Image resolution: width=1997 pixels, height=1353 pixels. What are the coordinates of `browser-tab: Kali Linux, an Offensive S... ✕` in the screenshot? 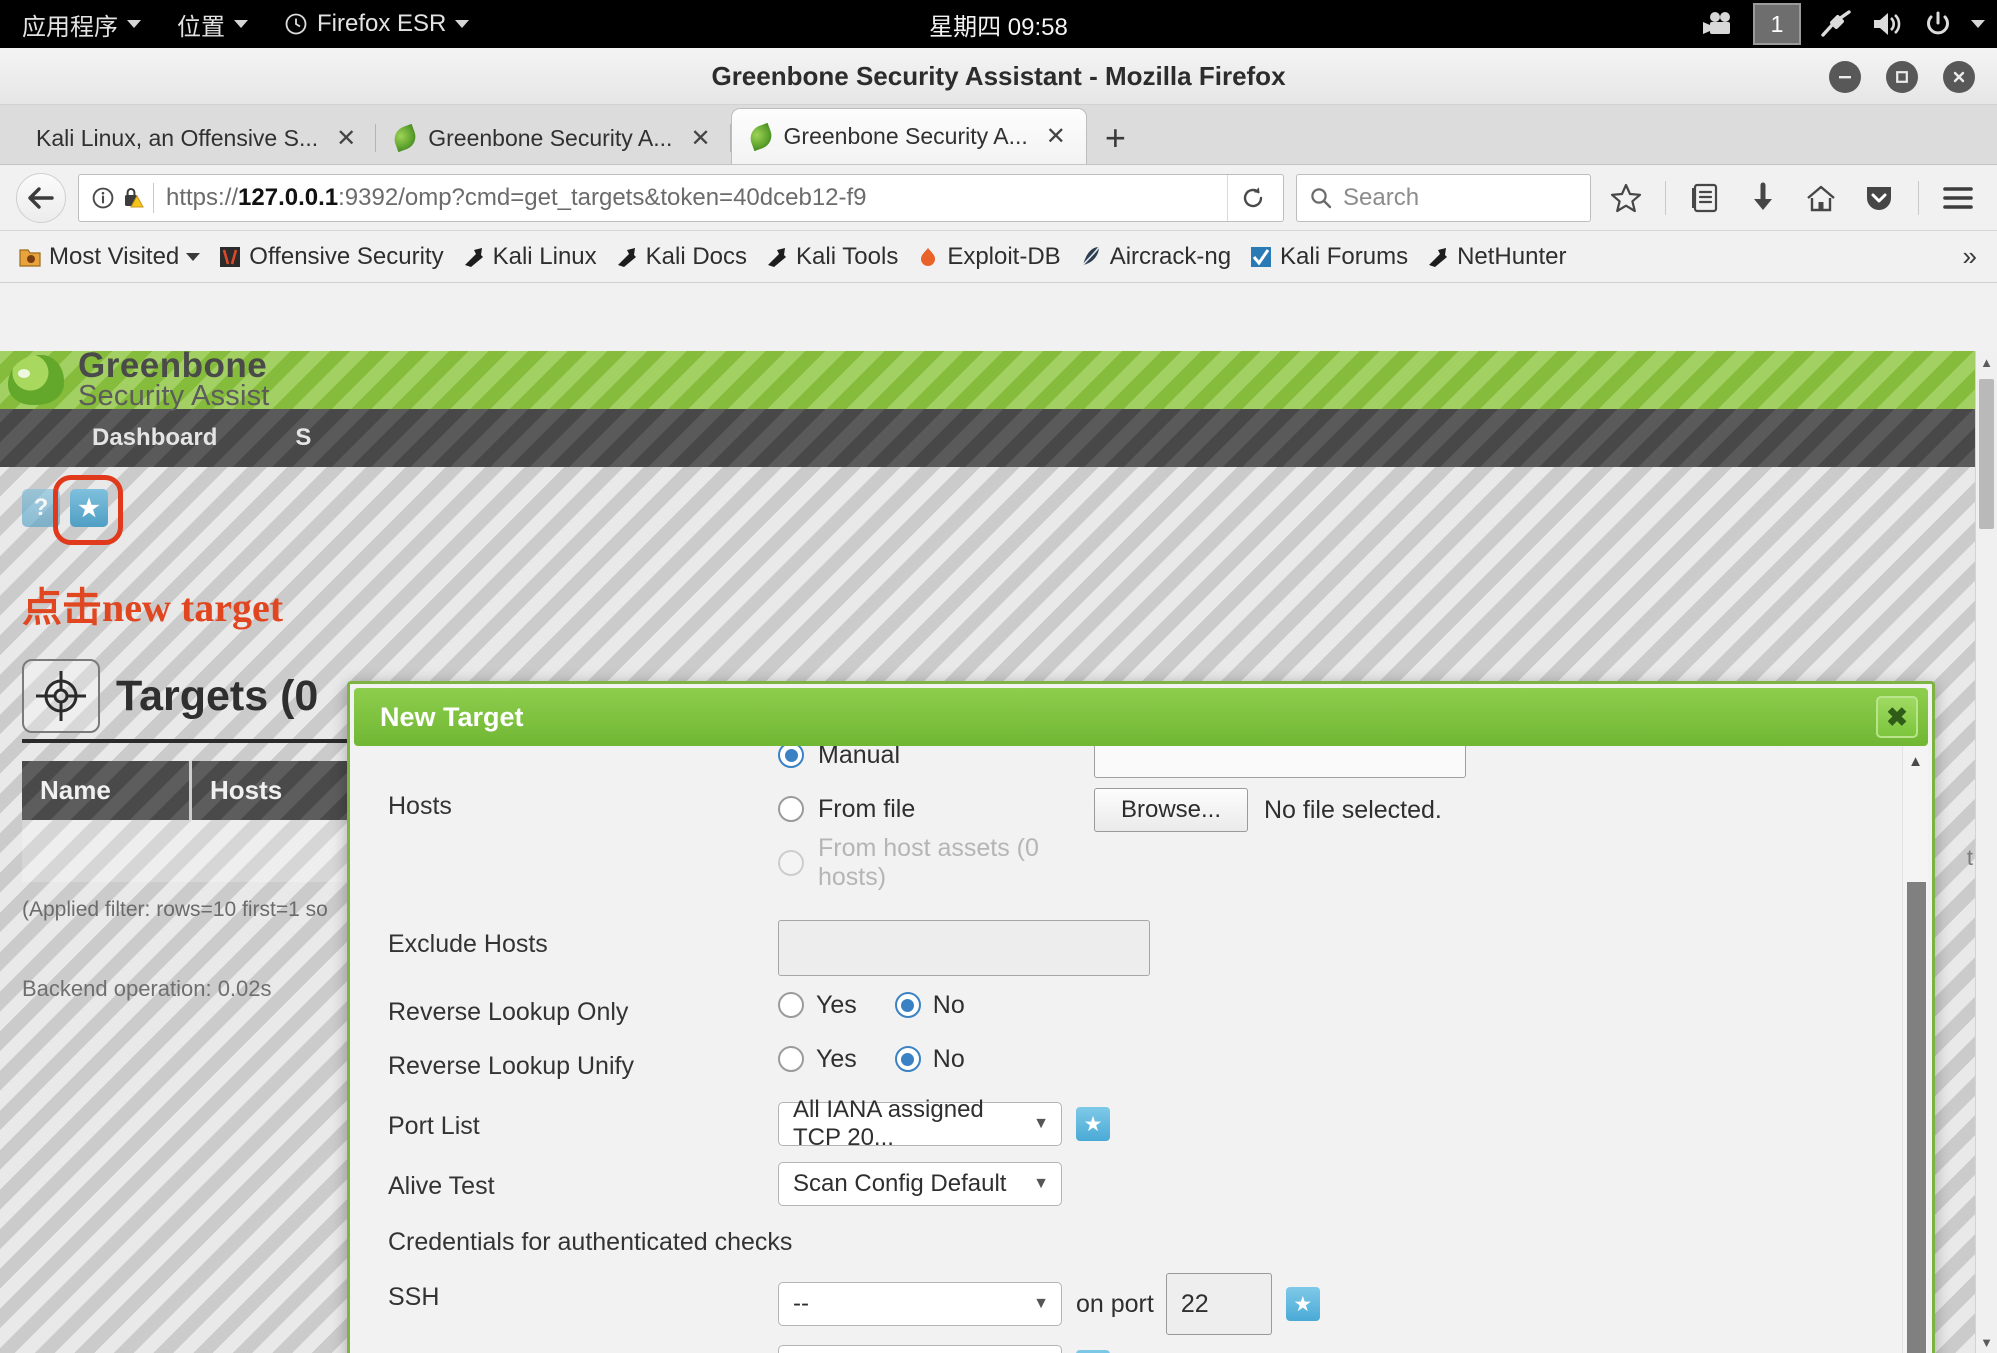 It's located at (197, 138).